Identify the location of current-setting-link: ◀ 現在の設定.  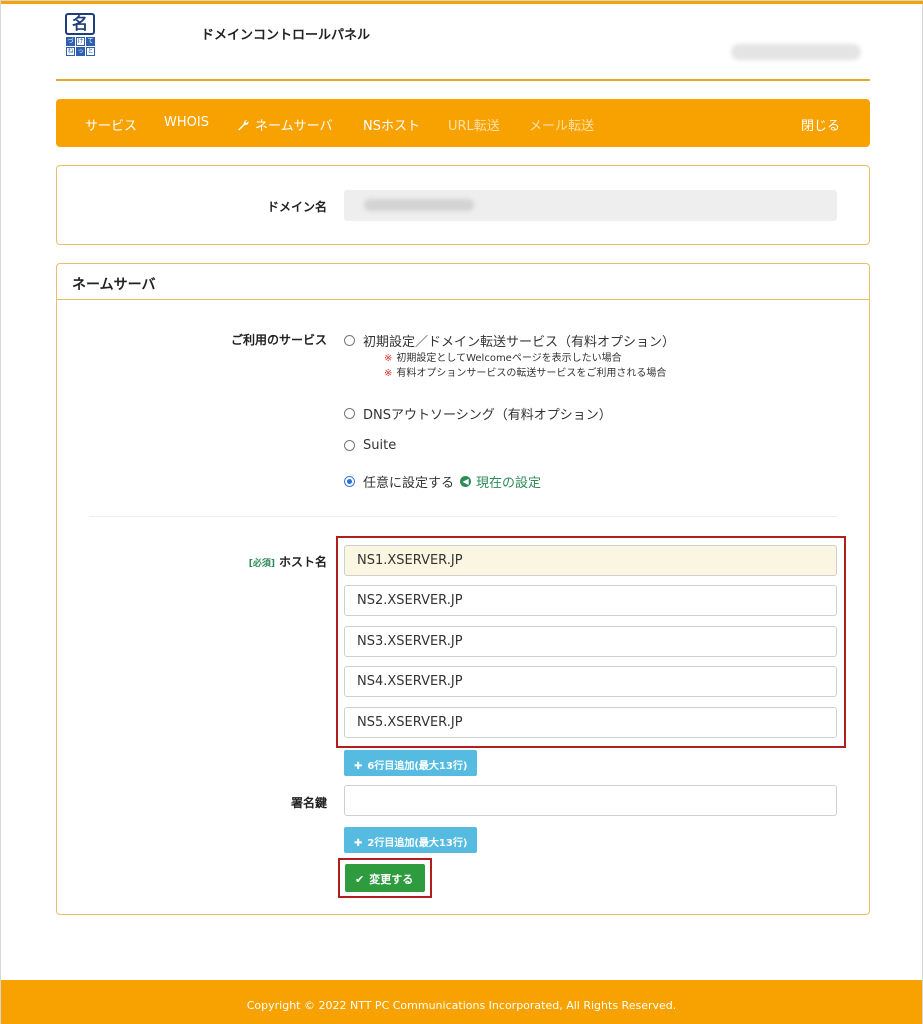
(500, 481).